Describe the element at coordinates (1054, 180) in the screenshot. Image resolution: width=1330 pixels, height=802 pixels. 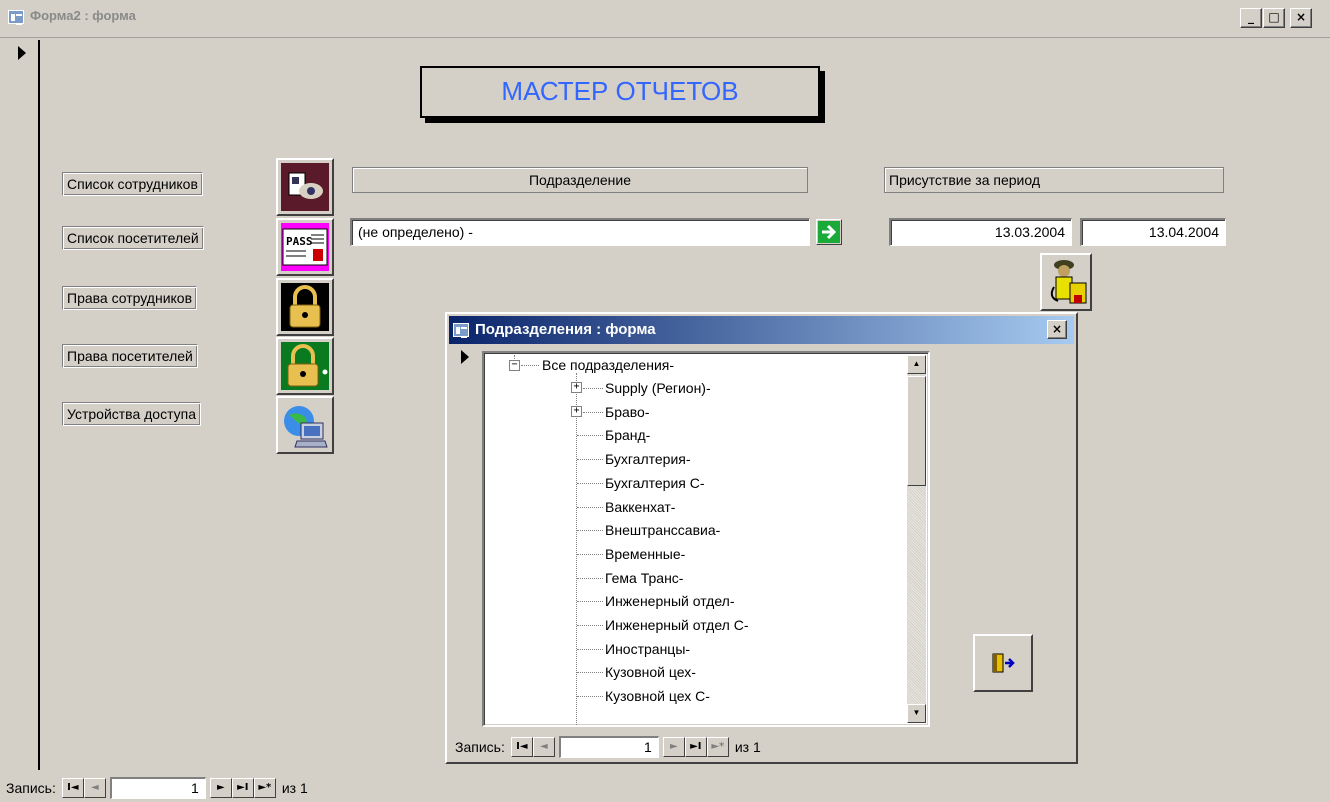
I see `period-label: Присутствие за период` at that location.